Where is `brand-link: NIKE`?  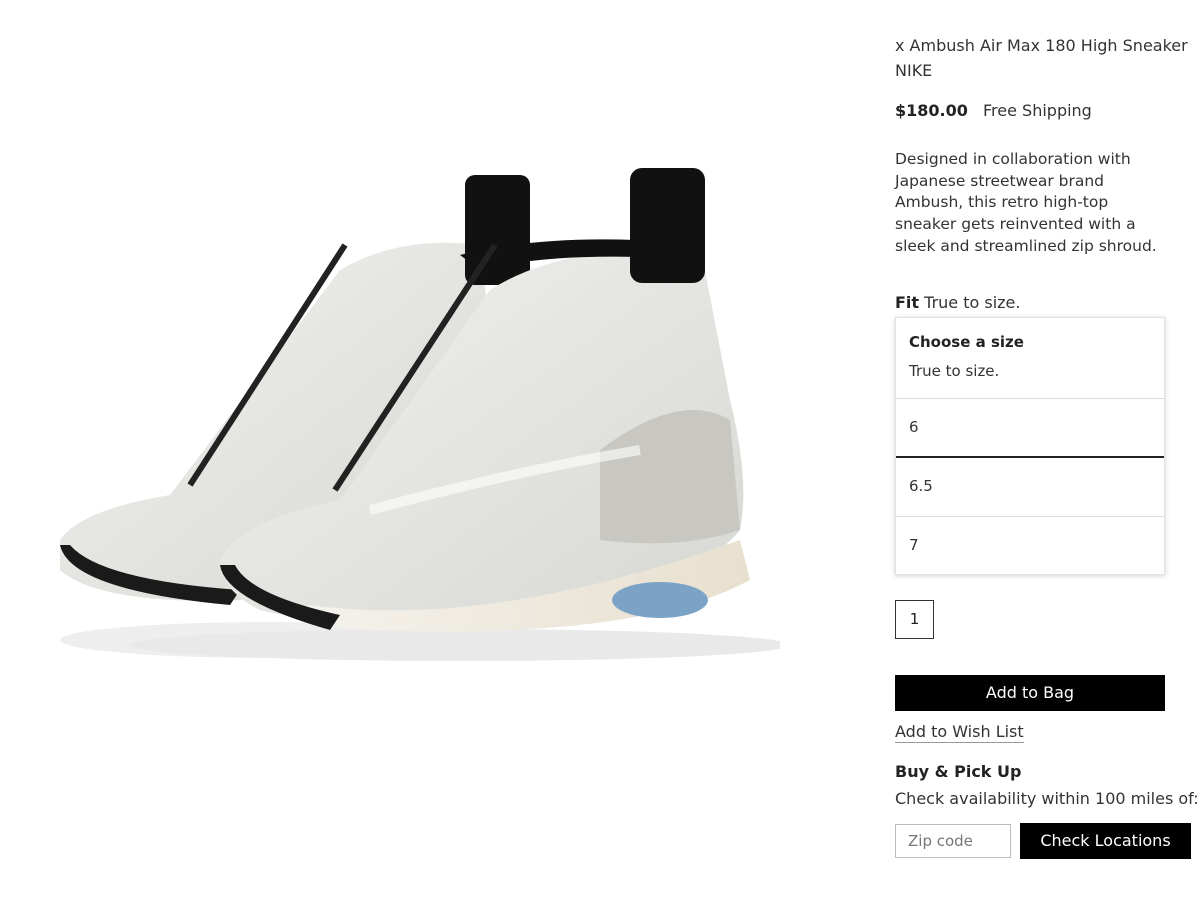
brand-link: NIKE is located at coordinates (913, 70).